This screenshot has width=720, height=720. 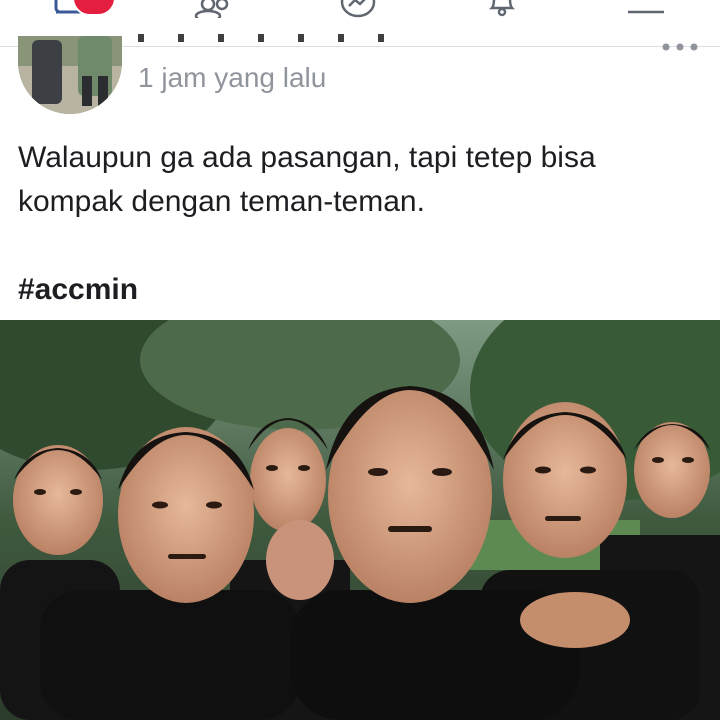 What do you see at coordinates (646, 9) in the screenshot?
I see `menu-icon` at bounding box center [646, 9].